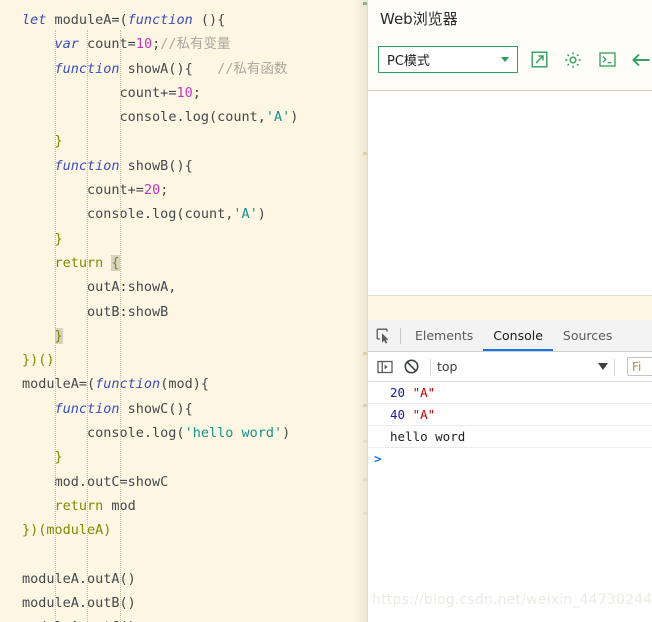 The height and width of the screenshot is (622, 652). I want to click on code-line: outA:showA,, so click(180, 287).